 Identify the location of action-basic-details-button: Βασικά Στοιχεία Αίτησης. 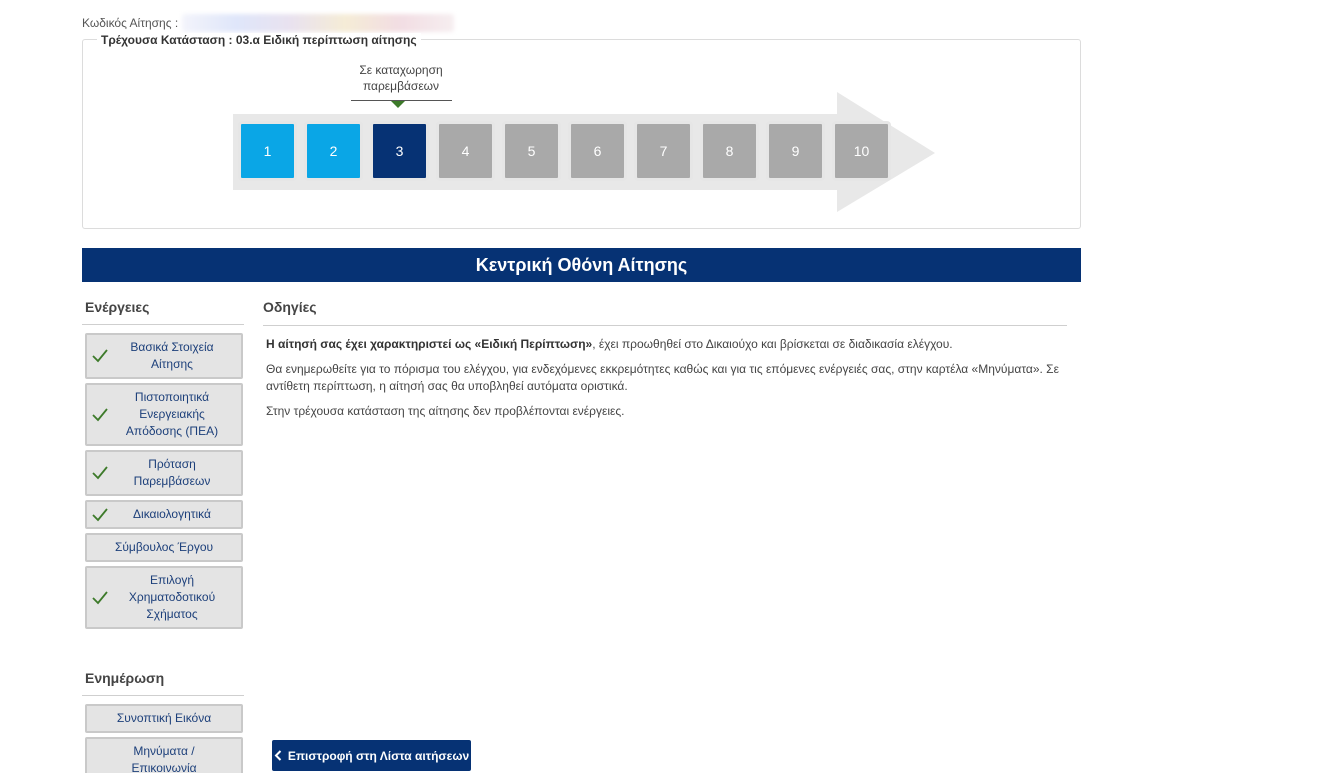
(164, 356).